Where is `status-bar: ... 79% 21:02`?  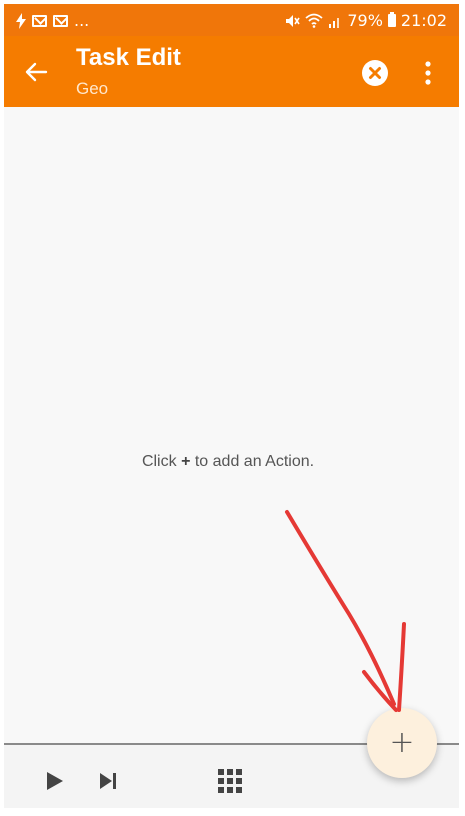
status-bar: ... 79% 21:02 is located at coordinates (231, 20).